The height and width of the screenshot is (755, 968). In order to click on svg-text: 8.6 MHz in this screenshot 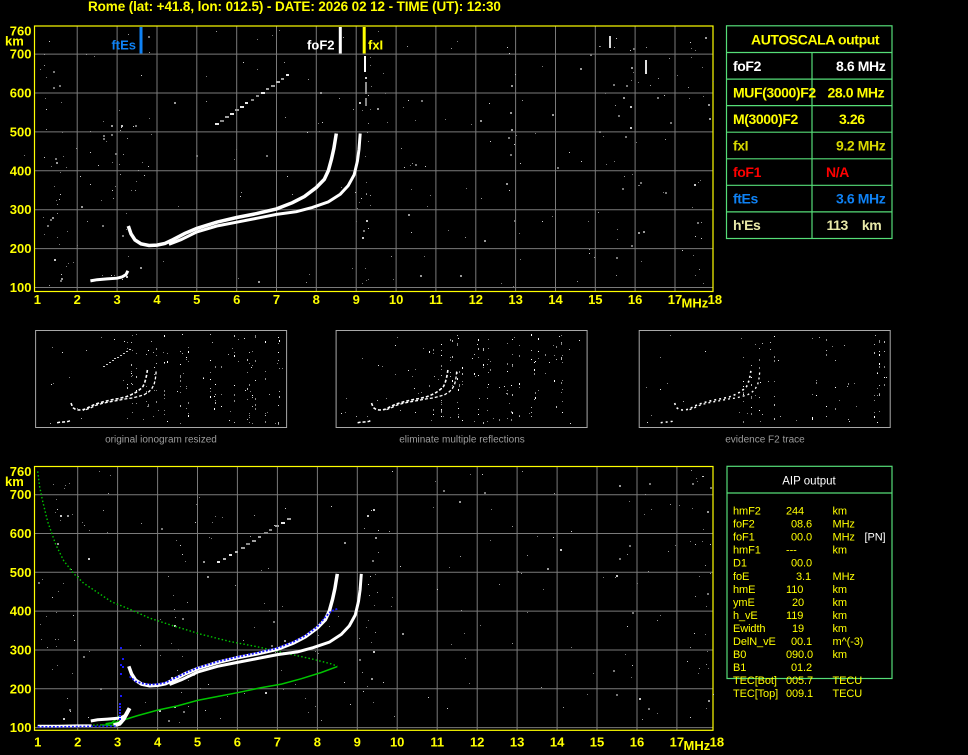, I will do `click(861, 66)`.